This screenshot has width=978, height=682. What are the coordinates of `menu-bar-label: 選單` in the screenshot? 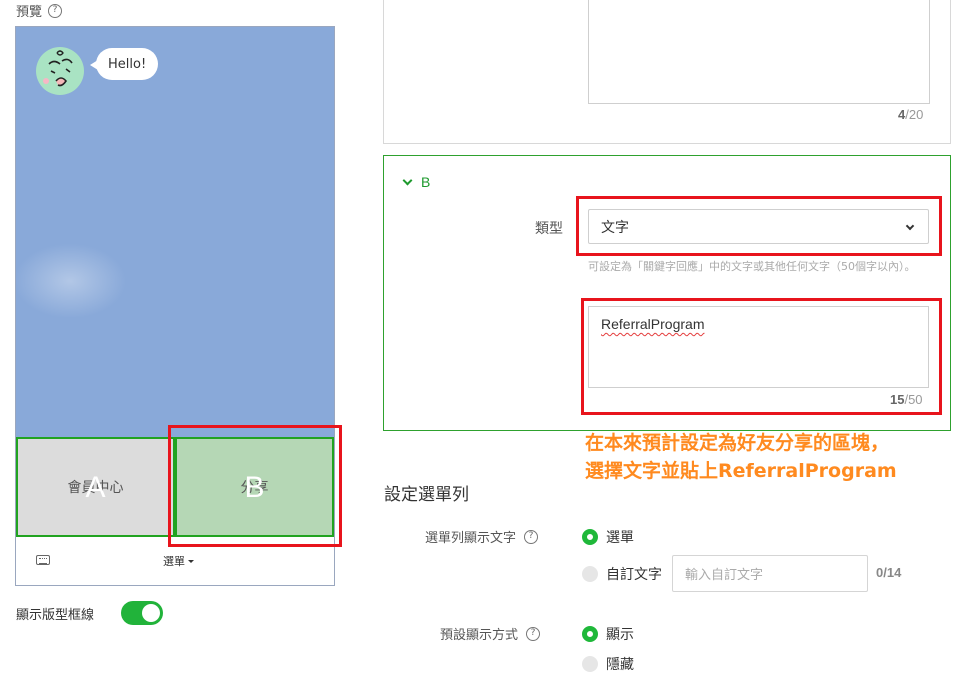 It's located at (174, 561).